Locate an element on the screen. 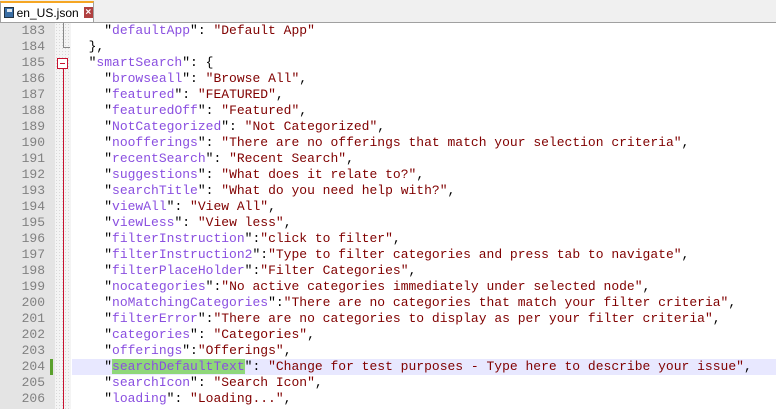 This screenshot has height=409, width=776. json-key: recentSearch is located at coordinates (159, 158).